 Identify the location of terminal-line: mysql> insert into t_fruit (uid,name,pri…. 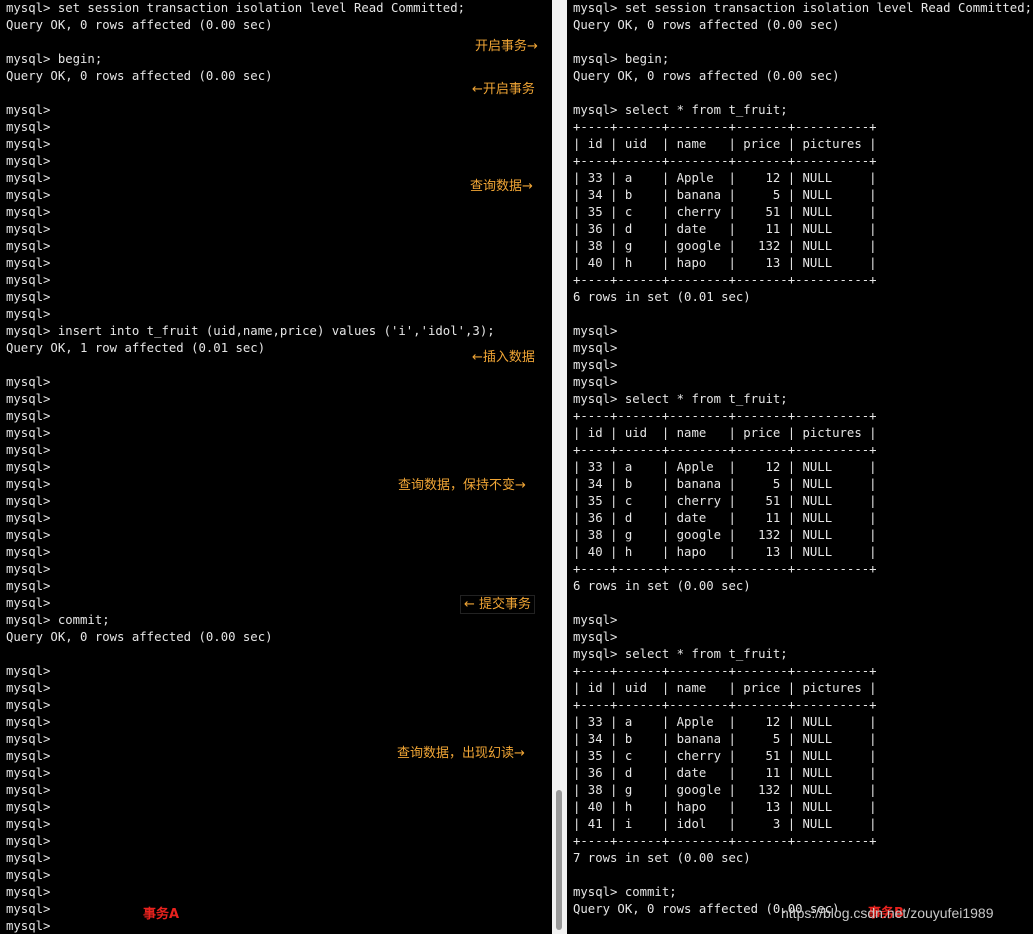
(250, 331).